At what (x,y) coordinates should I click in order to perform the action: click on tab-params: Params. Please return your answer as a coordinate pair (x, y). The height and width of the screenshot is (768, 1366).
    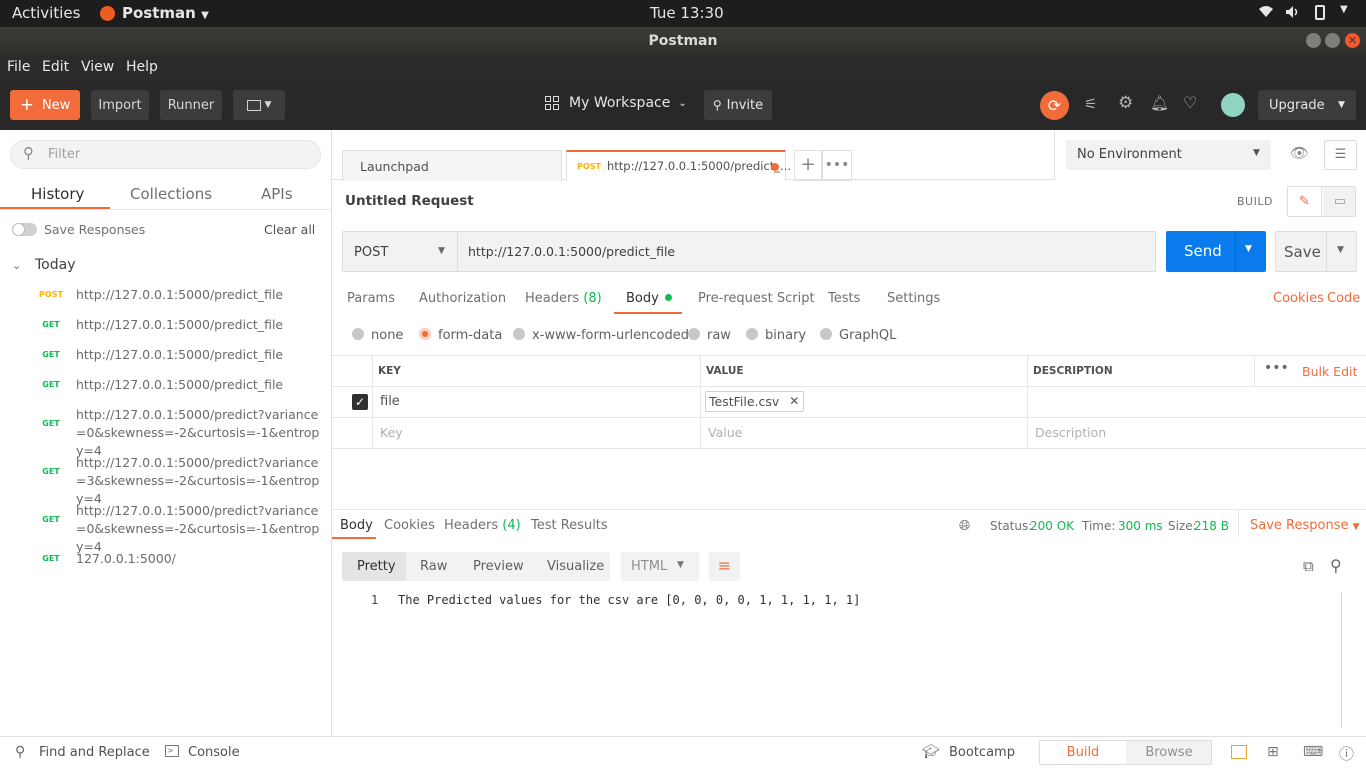
    Looking at the image, I should click on (371, 298).